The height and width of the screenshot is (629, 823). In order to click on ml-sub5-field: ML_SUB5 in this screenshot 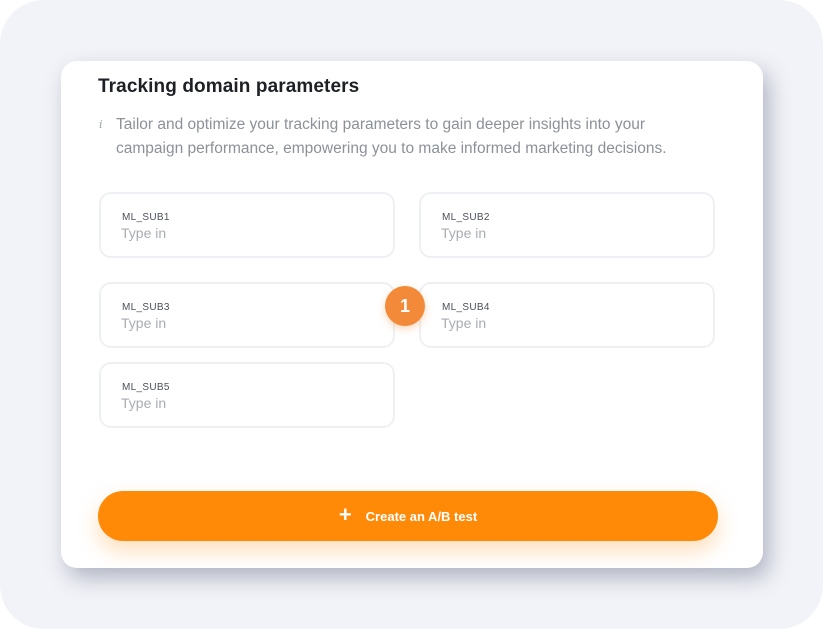, I will do `click(247, 395)`.